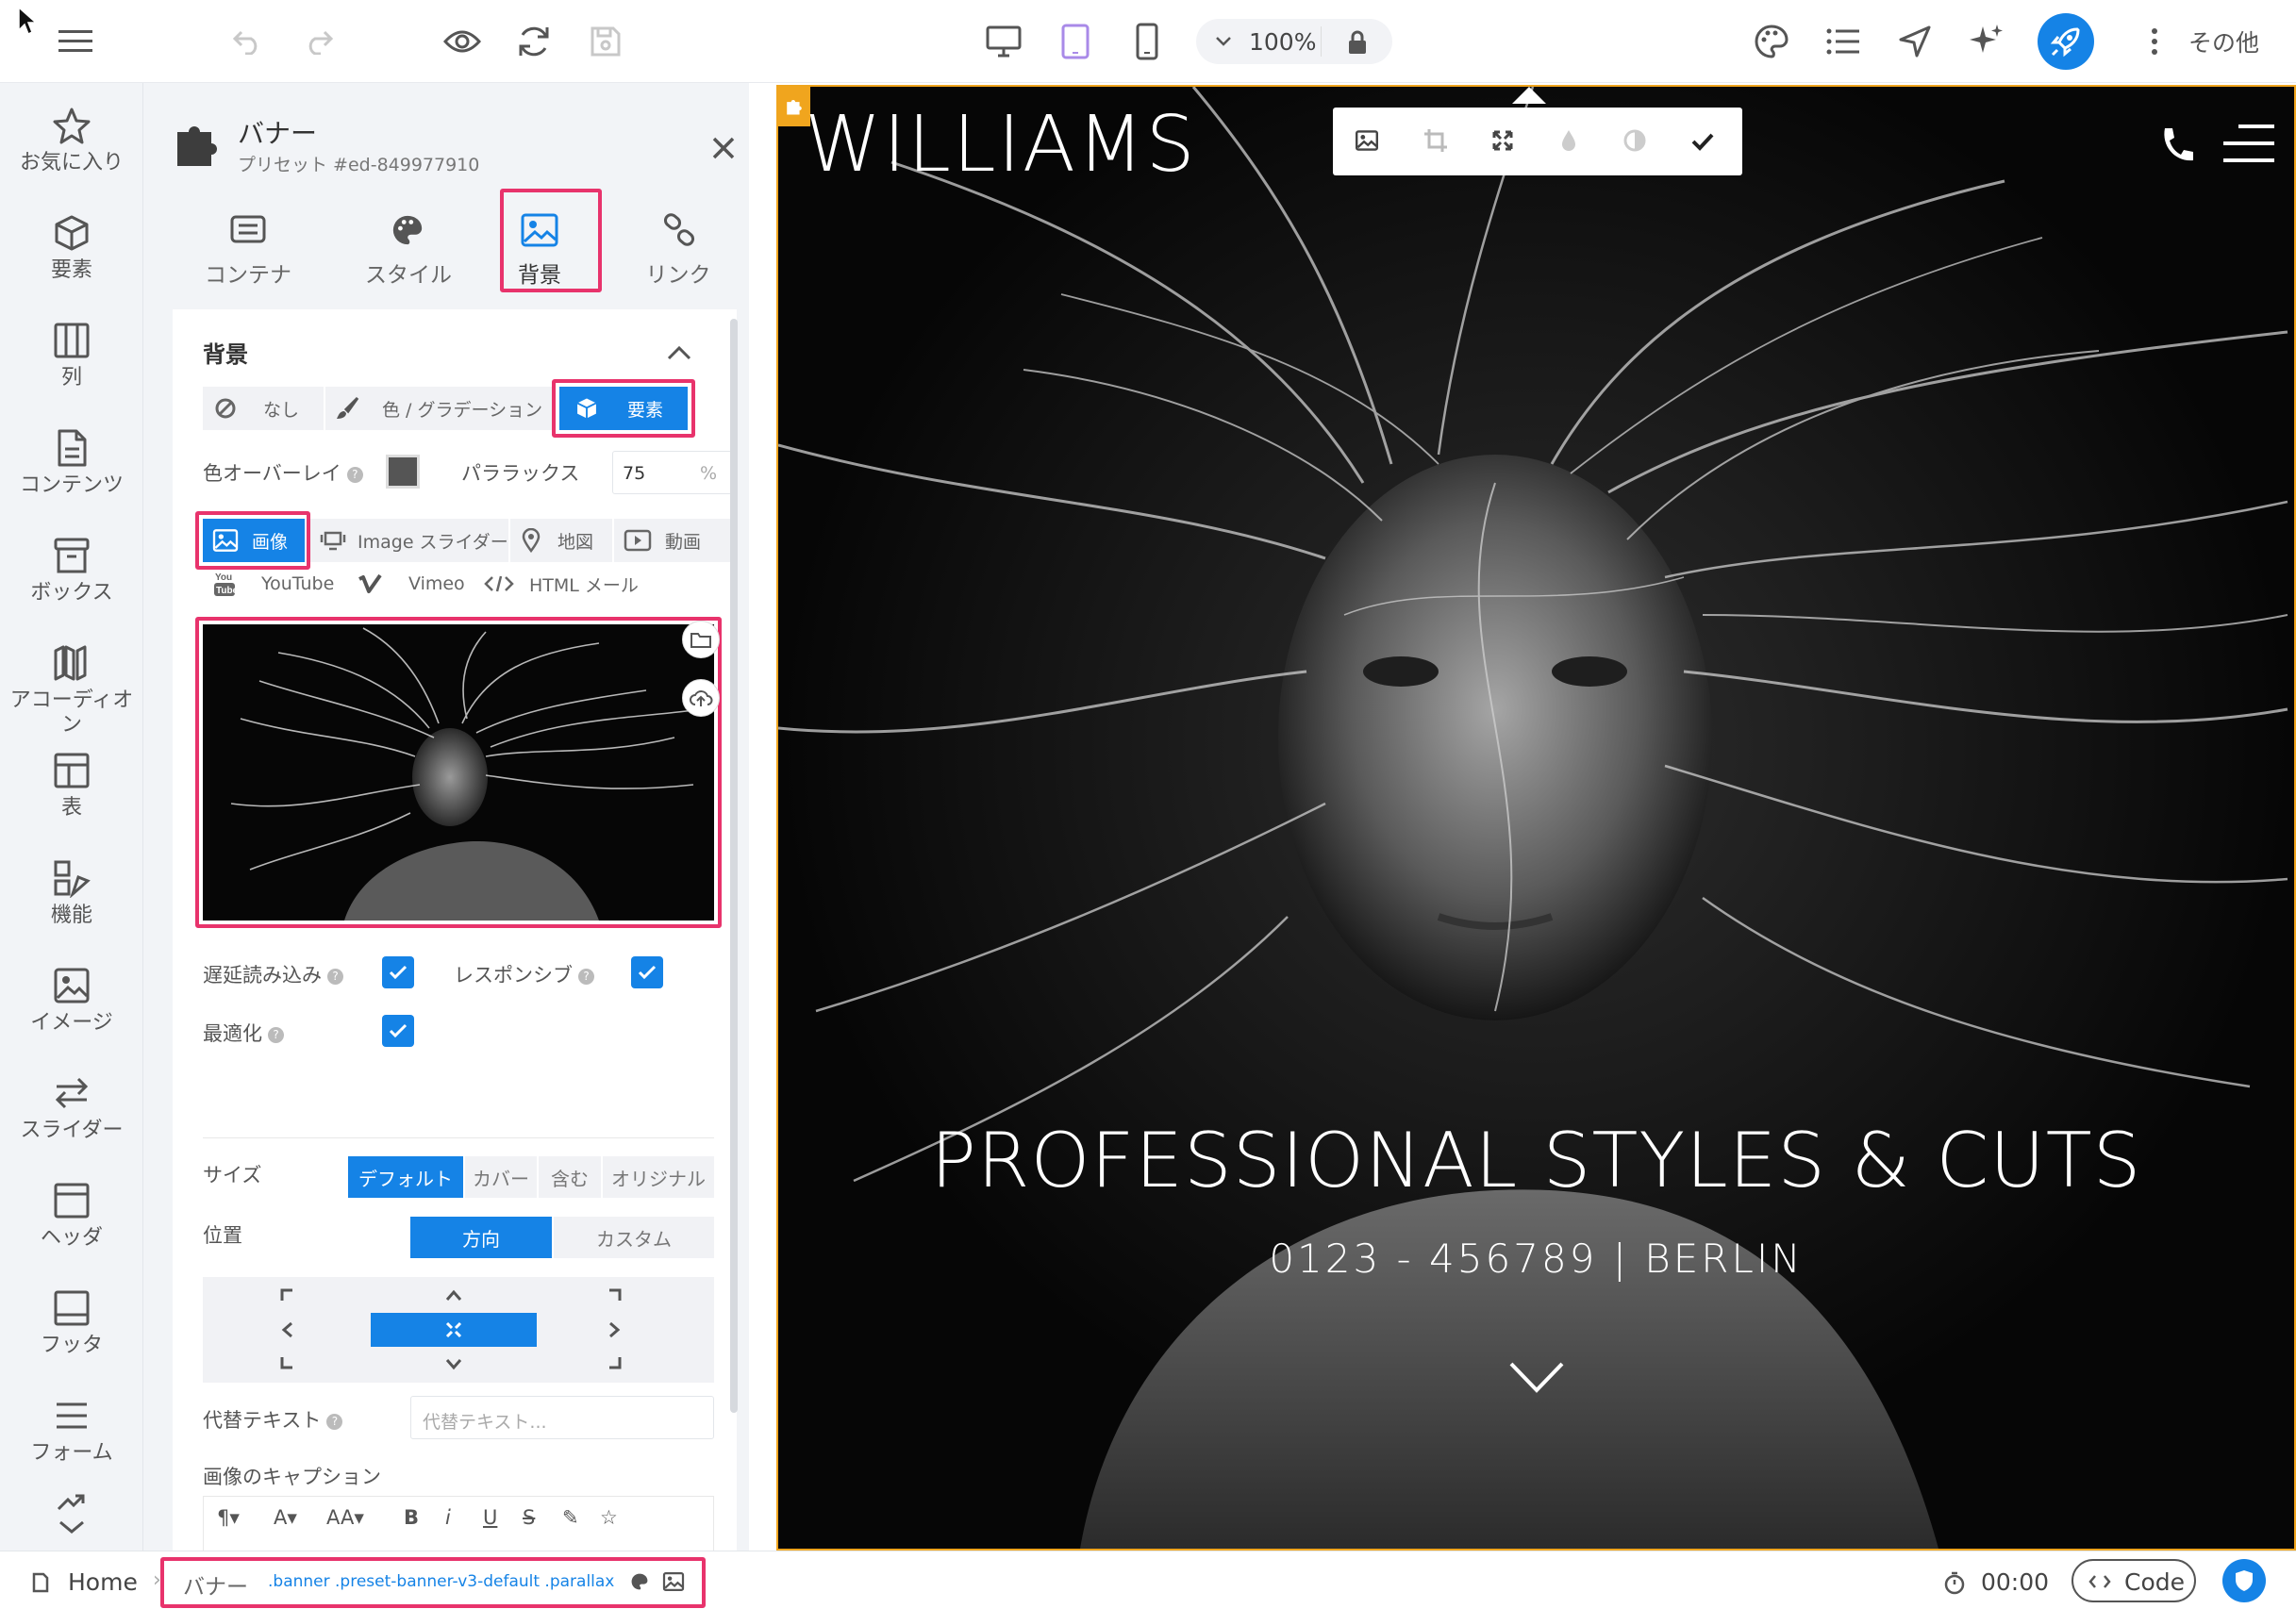 The image size is (2296, 1609). Describe the element at coordinates (263, 408) in the screenshot. I see `bg-type-none: なし` at that location.